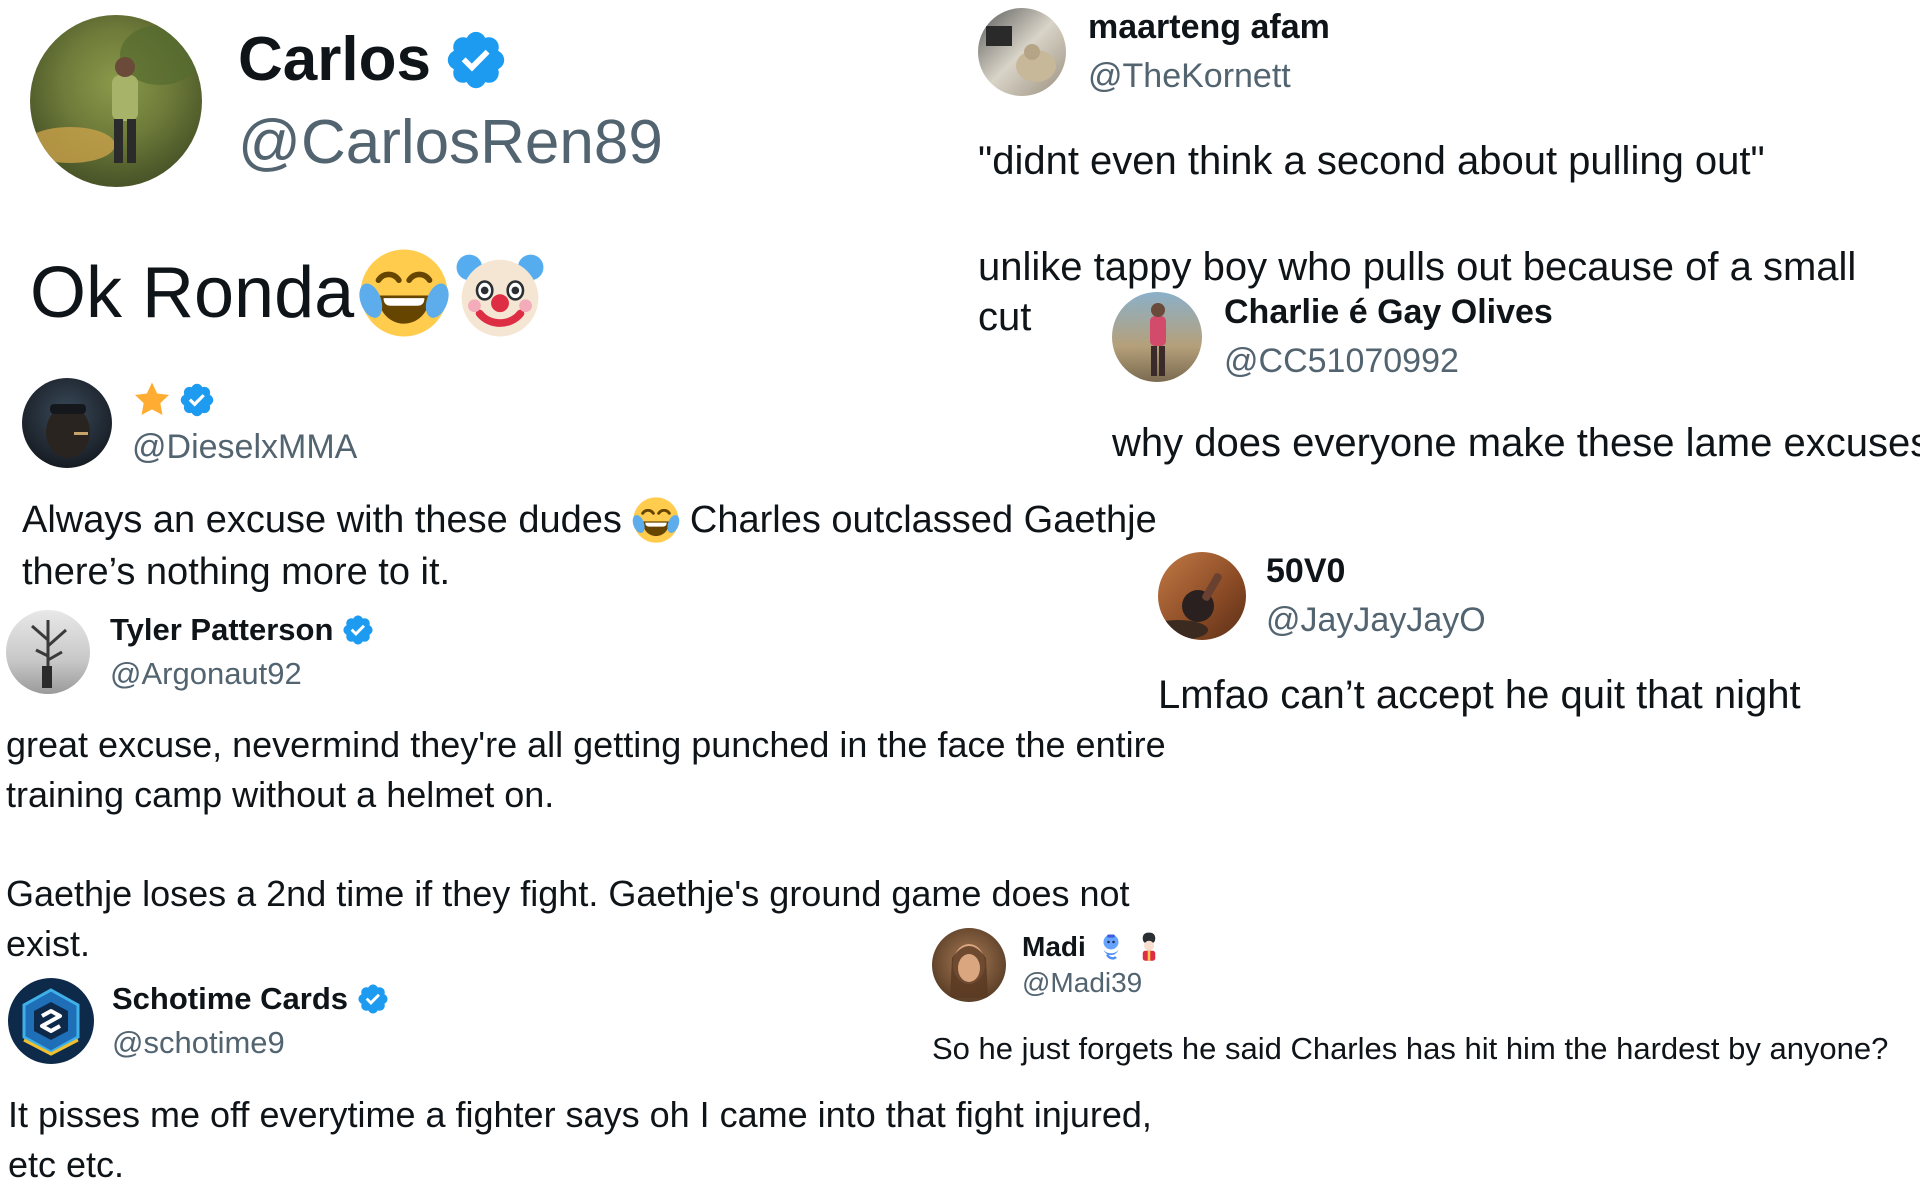  What do you see at coordinates (1209, 27) in the screenshot?
I see `user-name: maarteng afam` at bounding box center [1209, 27].